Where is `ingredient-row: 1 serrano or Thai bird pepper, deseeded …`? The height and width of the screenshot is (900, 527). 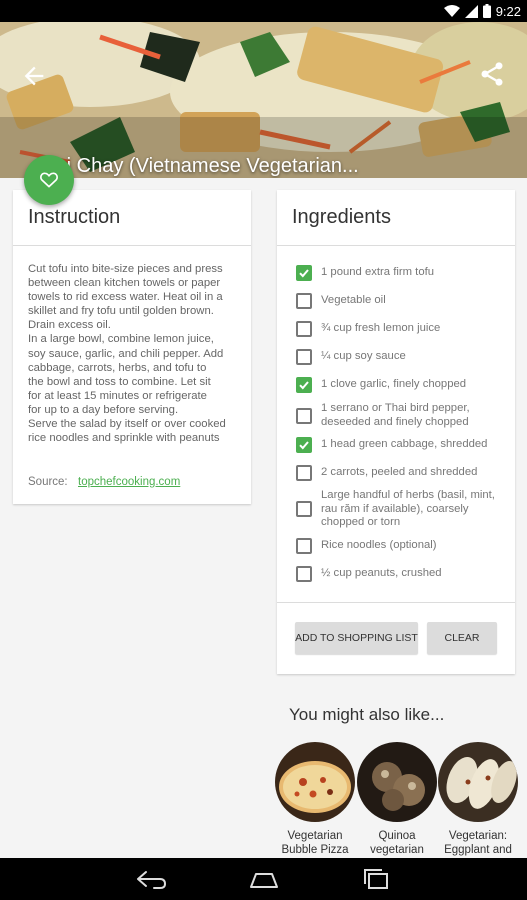
ingredient-row: 1 serrano or Thai bird pepper, deseeded … is located at coordinates (401, 415).